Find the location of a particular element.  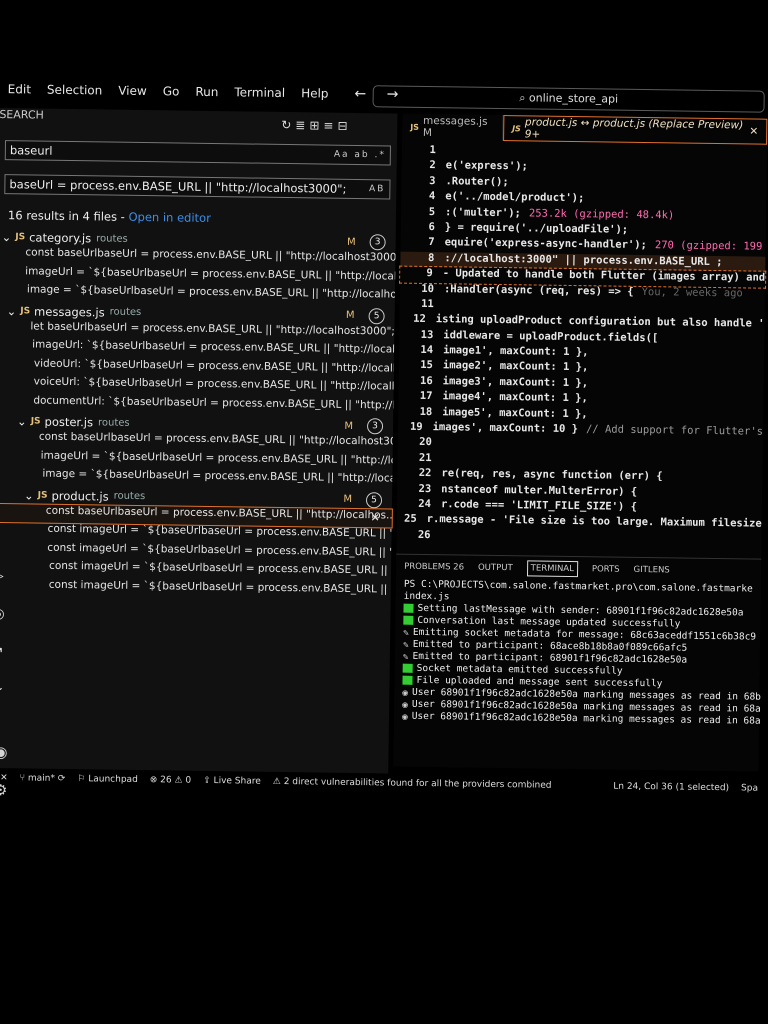

line-number: 5 is located at coordinates (432, 211).